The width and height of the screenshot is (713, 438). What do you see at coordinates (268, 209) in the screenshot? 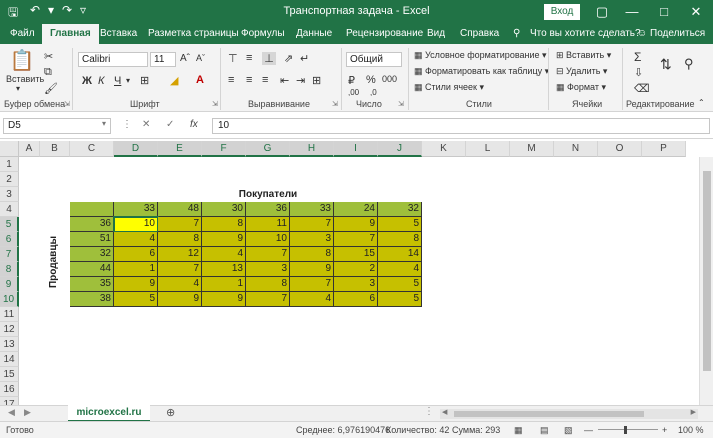
I see `demand-cell: 36` at bounding box center [268, 209].